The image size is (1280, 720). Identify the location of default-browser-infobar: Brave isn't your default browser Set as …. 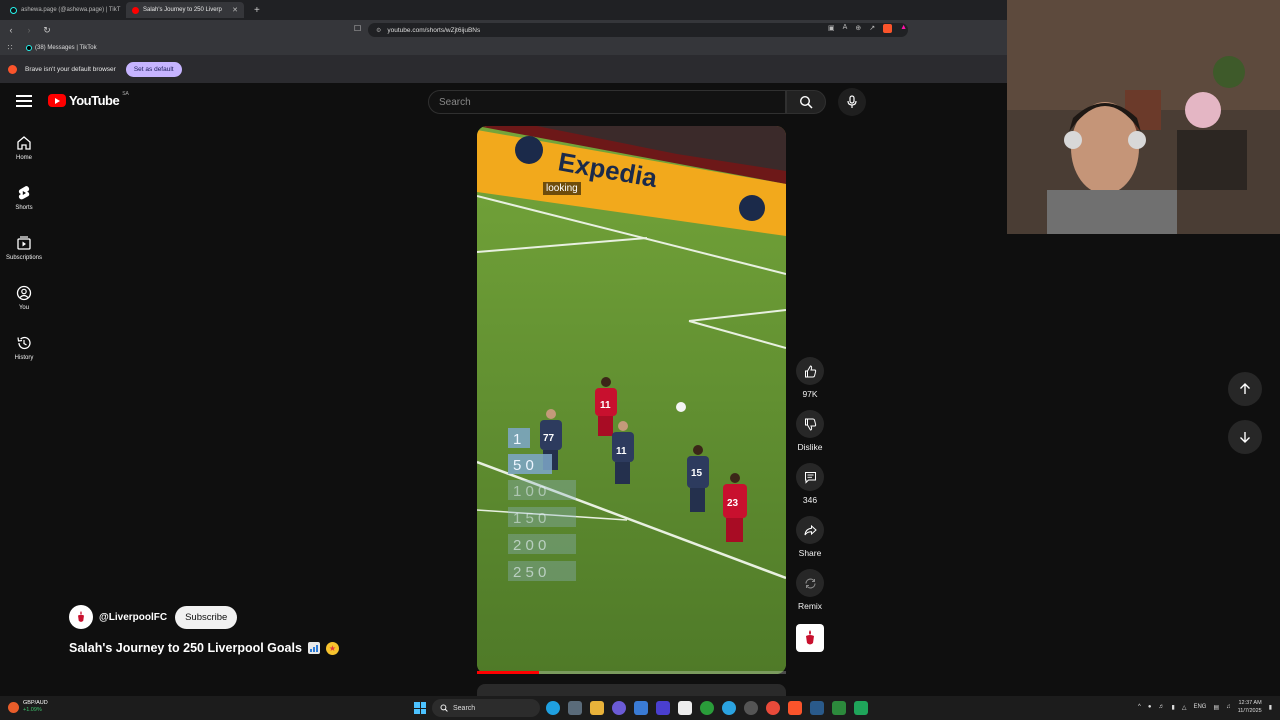
(503, 69).